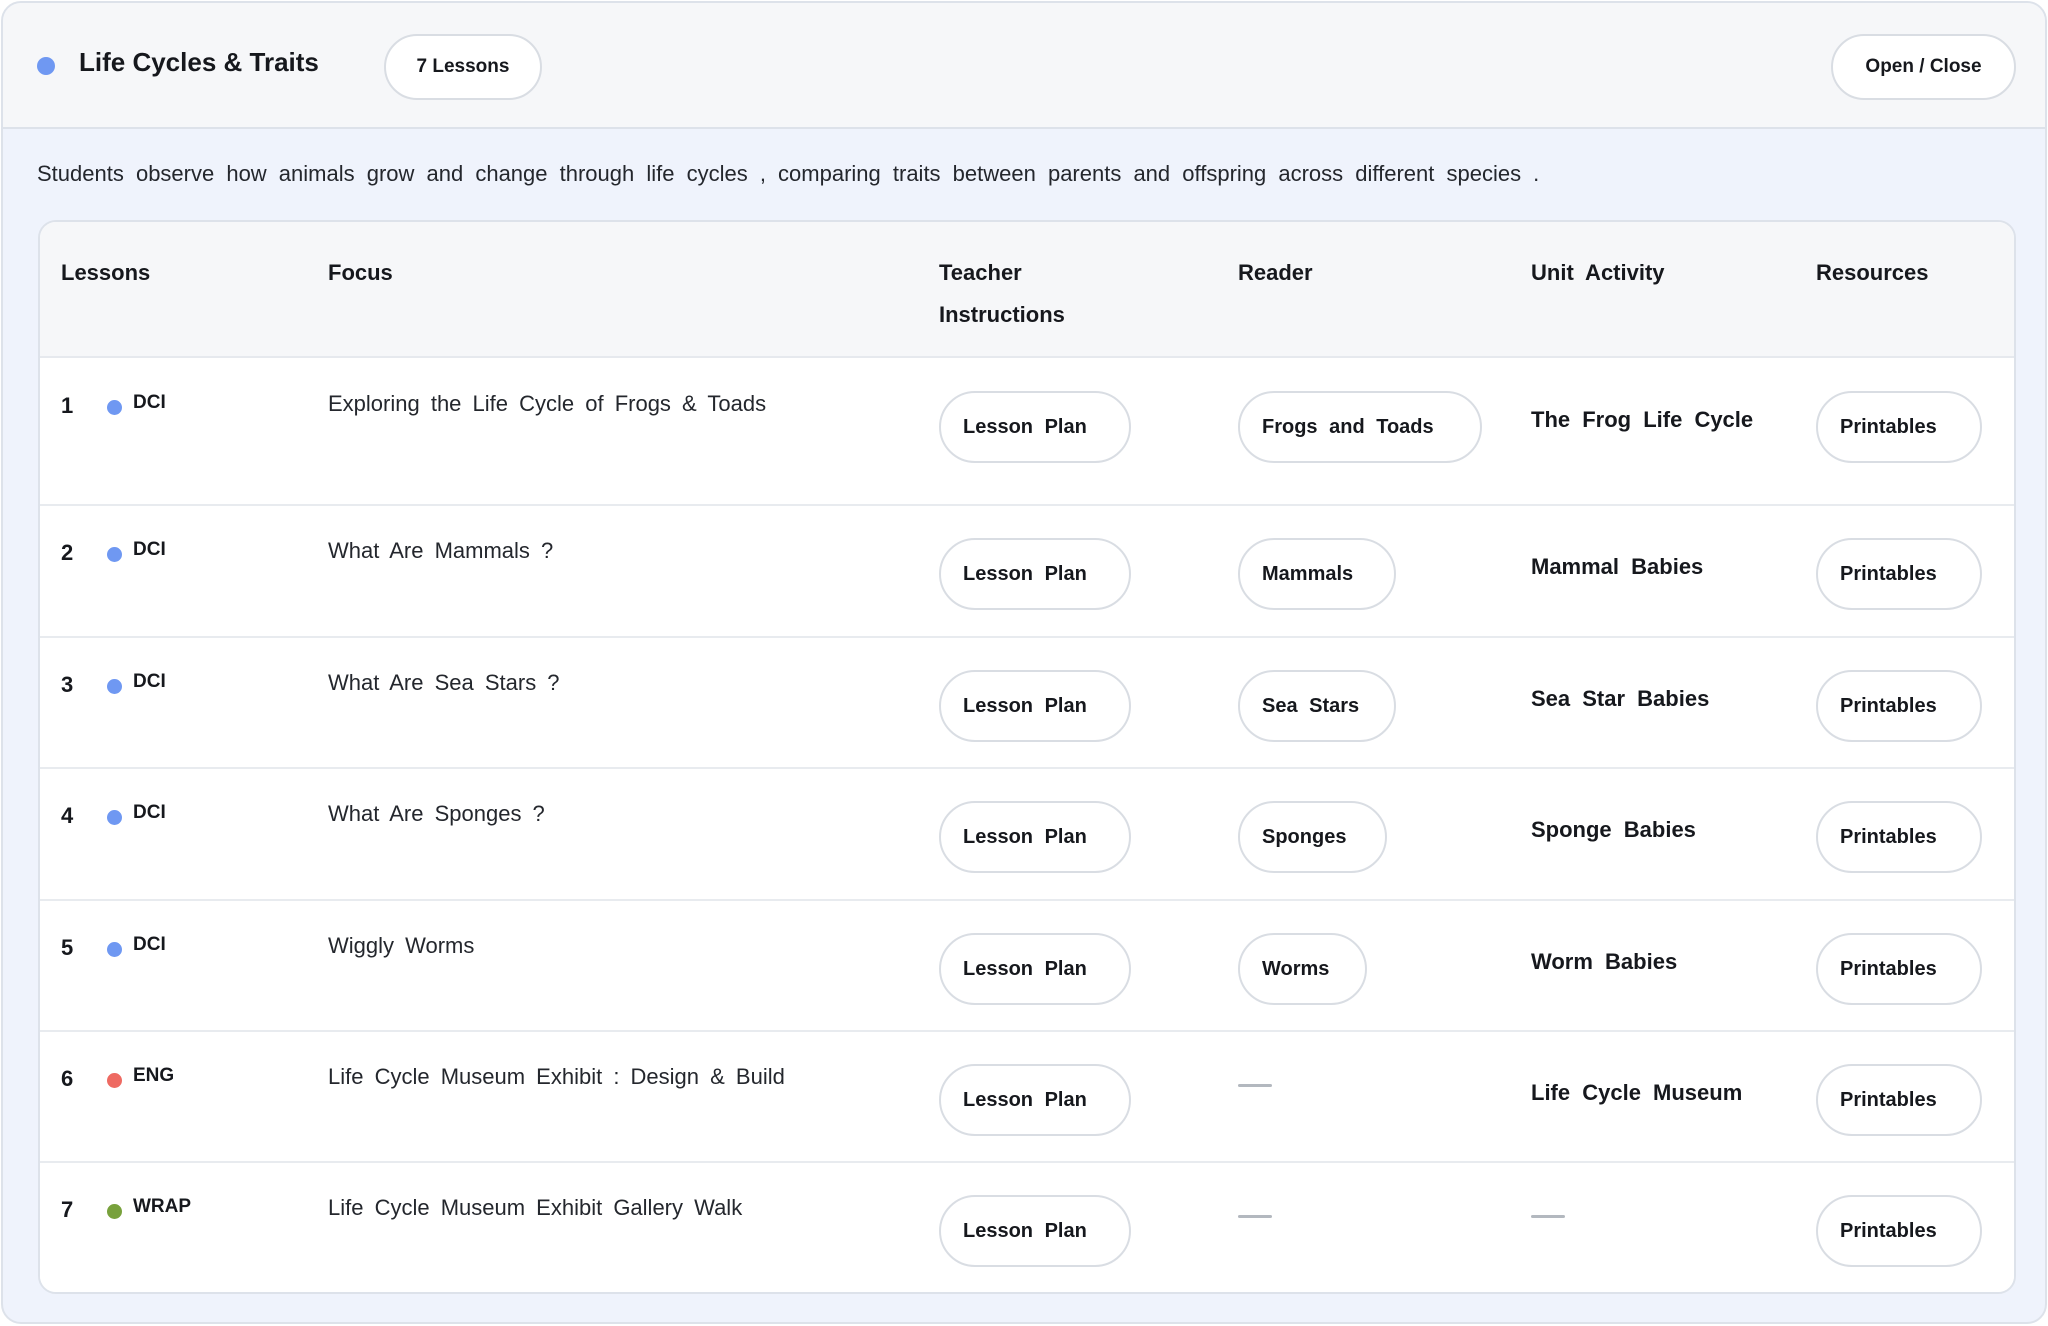  What do you see at coordinates (1872, 272) in the screenshot?
I see `header-resources: Resources` at bounding box center [1872, 272].